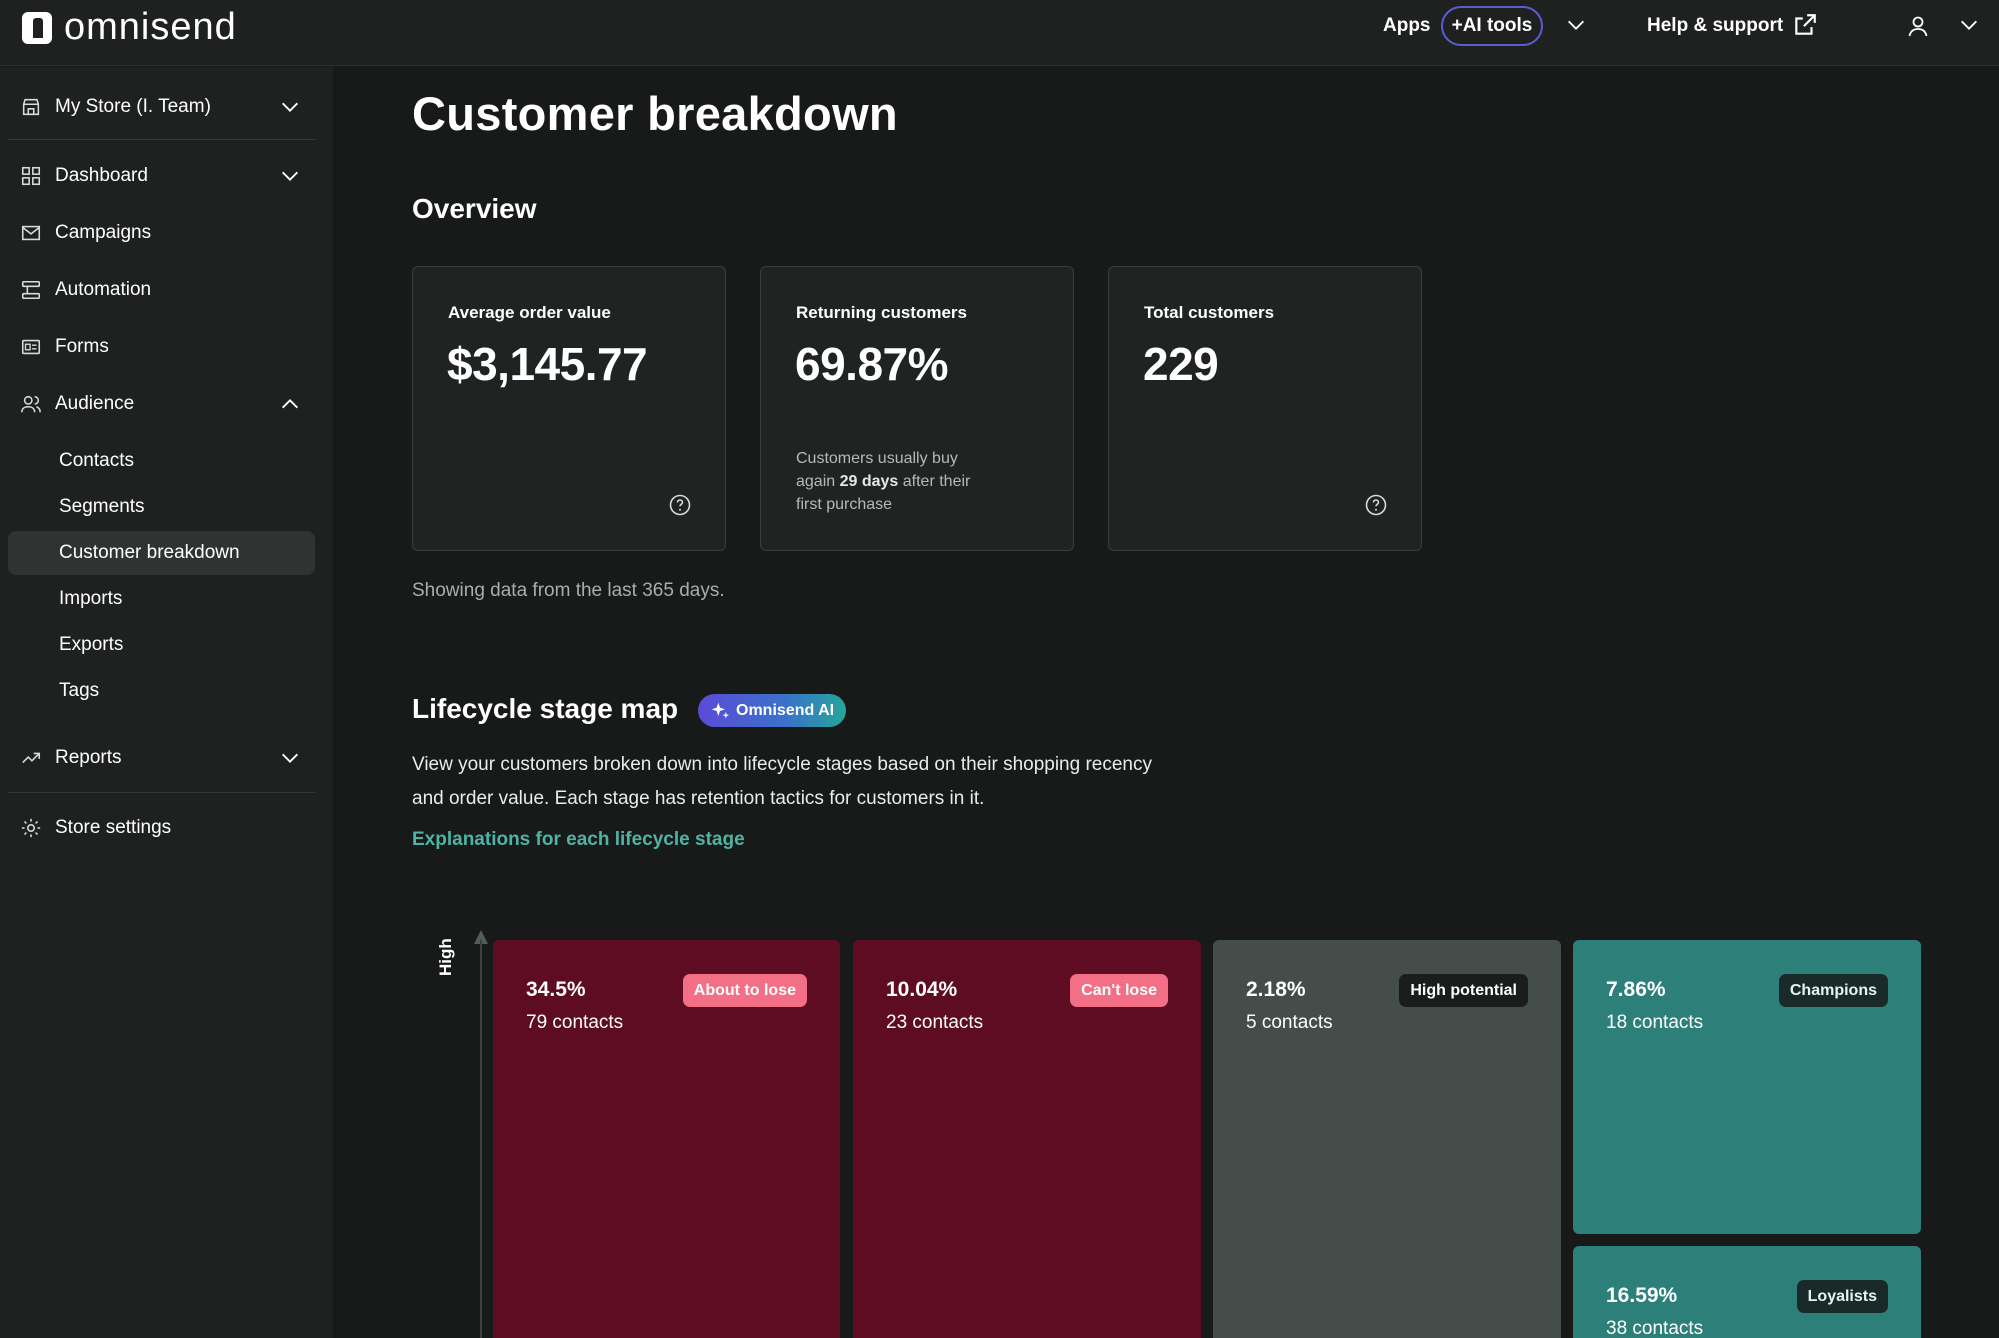 This screenshot has width=1999, height=1338. I want to click on stage-contacts: 79 contacts, so click(575, 1022).